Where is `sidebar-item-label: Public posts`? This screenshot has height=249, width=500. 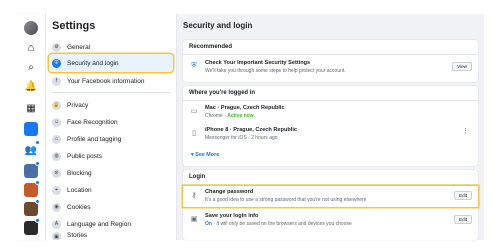 sidebar-item-label: Public posts is located at coordinates (85, 156).